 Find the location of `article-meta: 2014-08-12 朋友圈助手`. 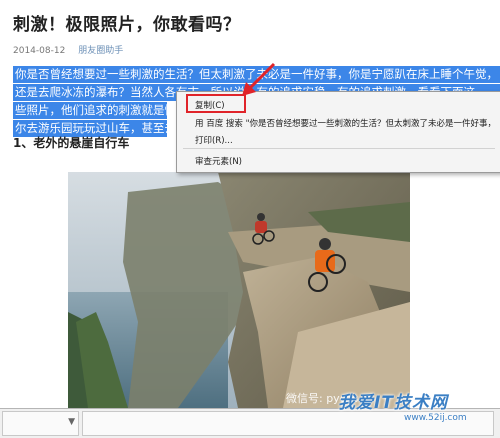

article-meta: 2014-08-12 朋友圈助手 is located at coordinates (68, 49).